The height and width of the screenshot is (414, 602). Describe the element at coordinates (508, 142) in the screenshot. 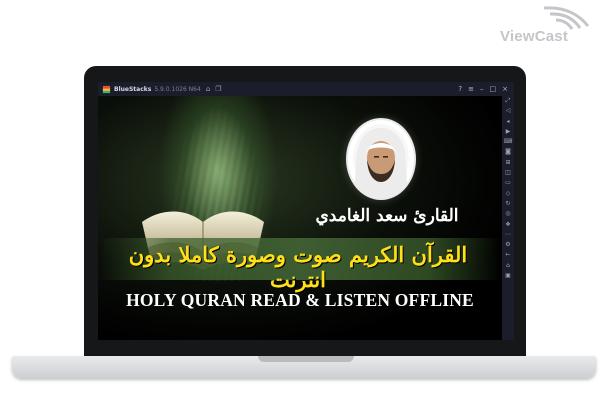

I see `keyboard-icon: ⌨` at that location.